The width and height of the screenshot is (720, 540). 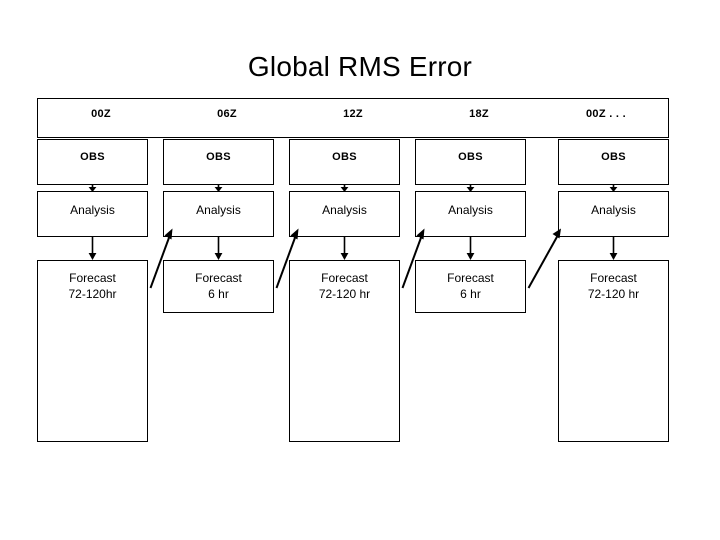 I want to click on header-label-00z-next: 00Z . . ., so click(x=606, y=114).